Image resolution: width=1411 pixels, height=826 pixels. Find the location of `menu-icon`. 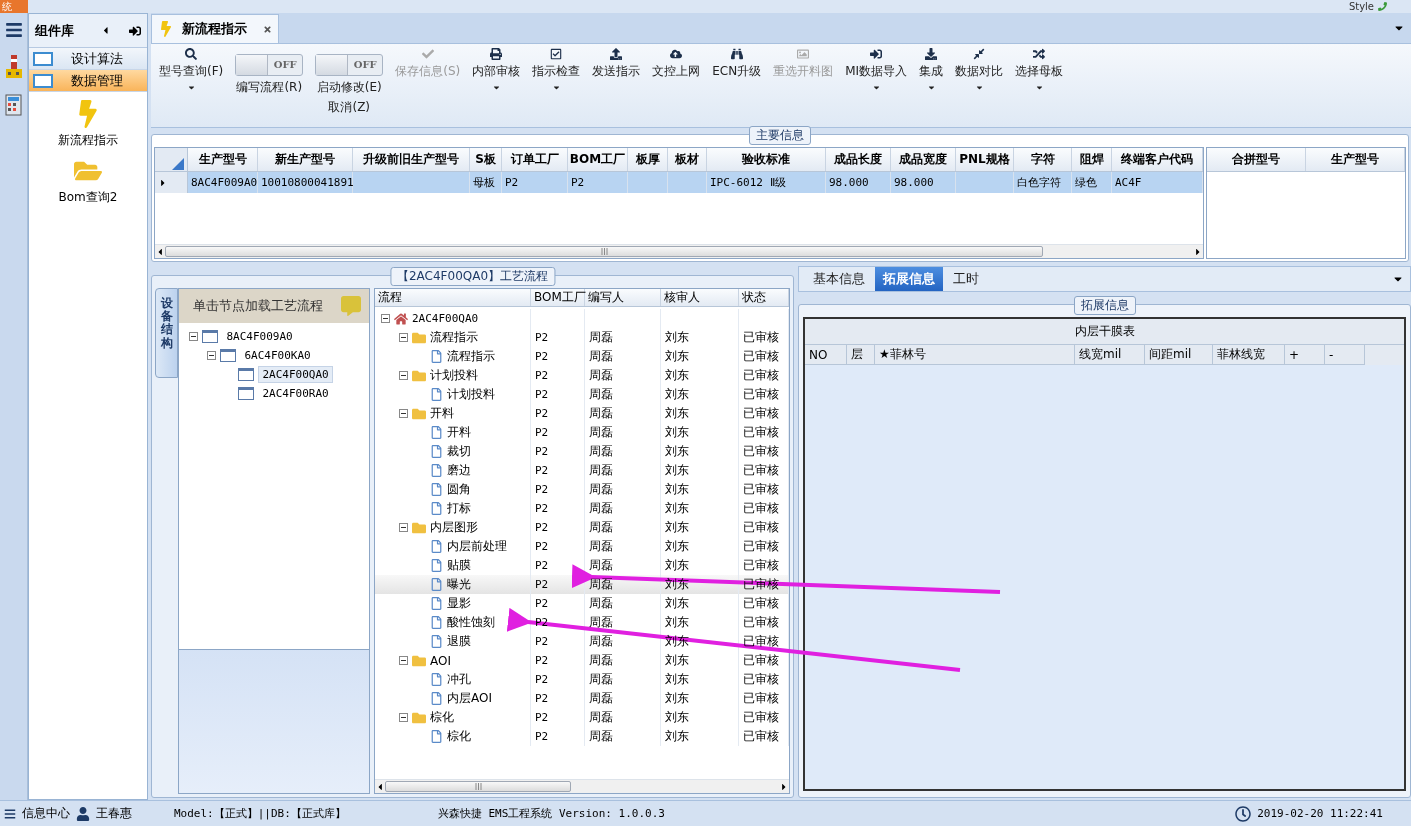

menu-icon is located at coordinates (13, 30).